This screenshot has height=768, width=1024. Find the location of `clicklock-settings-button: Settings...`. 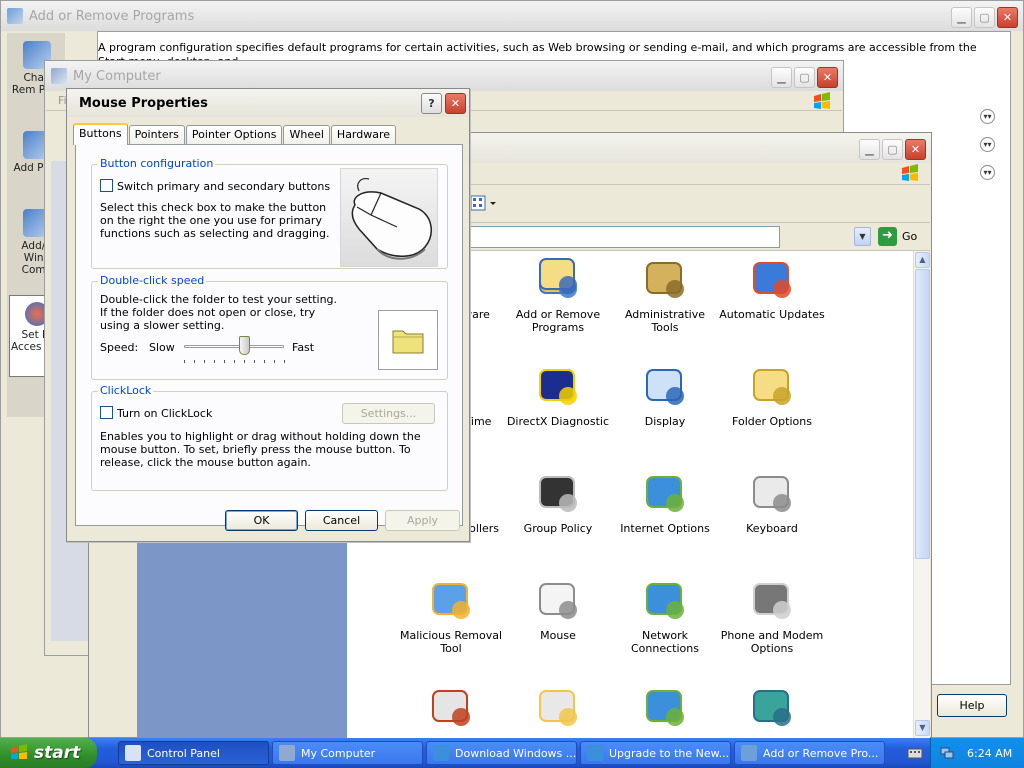

clicklock-settings-button: Settings... is located at coordinates (388, 413).